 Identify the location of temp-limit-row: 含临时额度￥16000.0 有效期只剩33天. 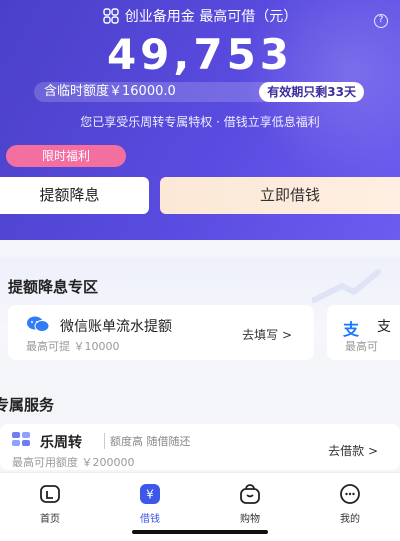
(199, 92).